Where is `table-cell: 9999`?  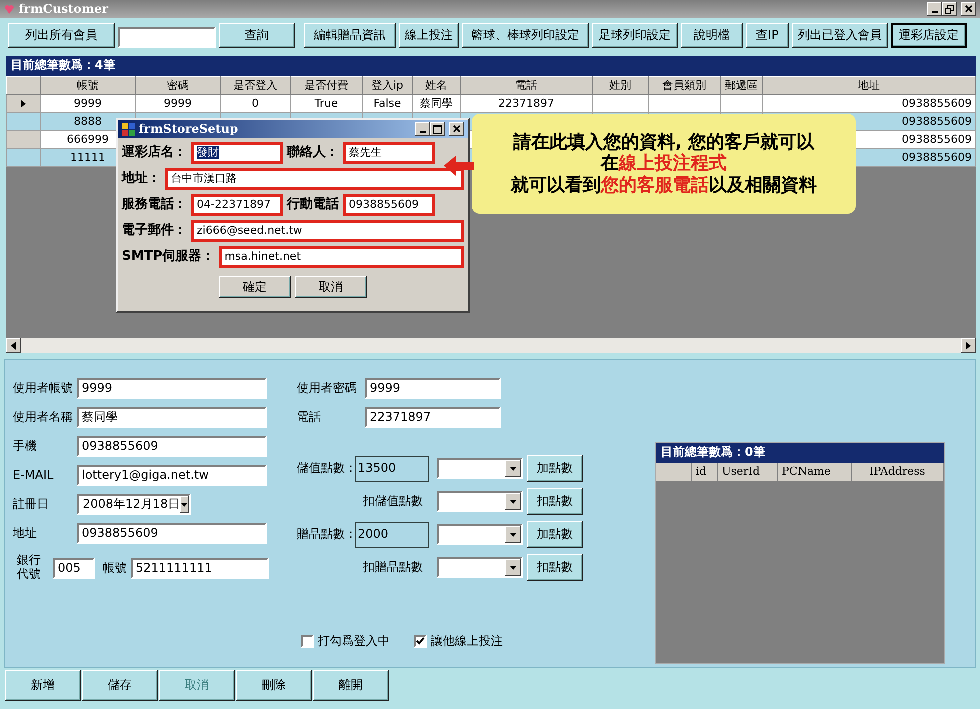 table-cell: 9999 is located at coordinates (178, 103).